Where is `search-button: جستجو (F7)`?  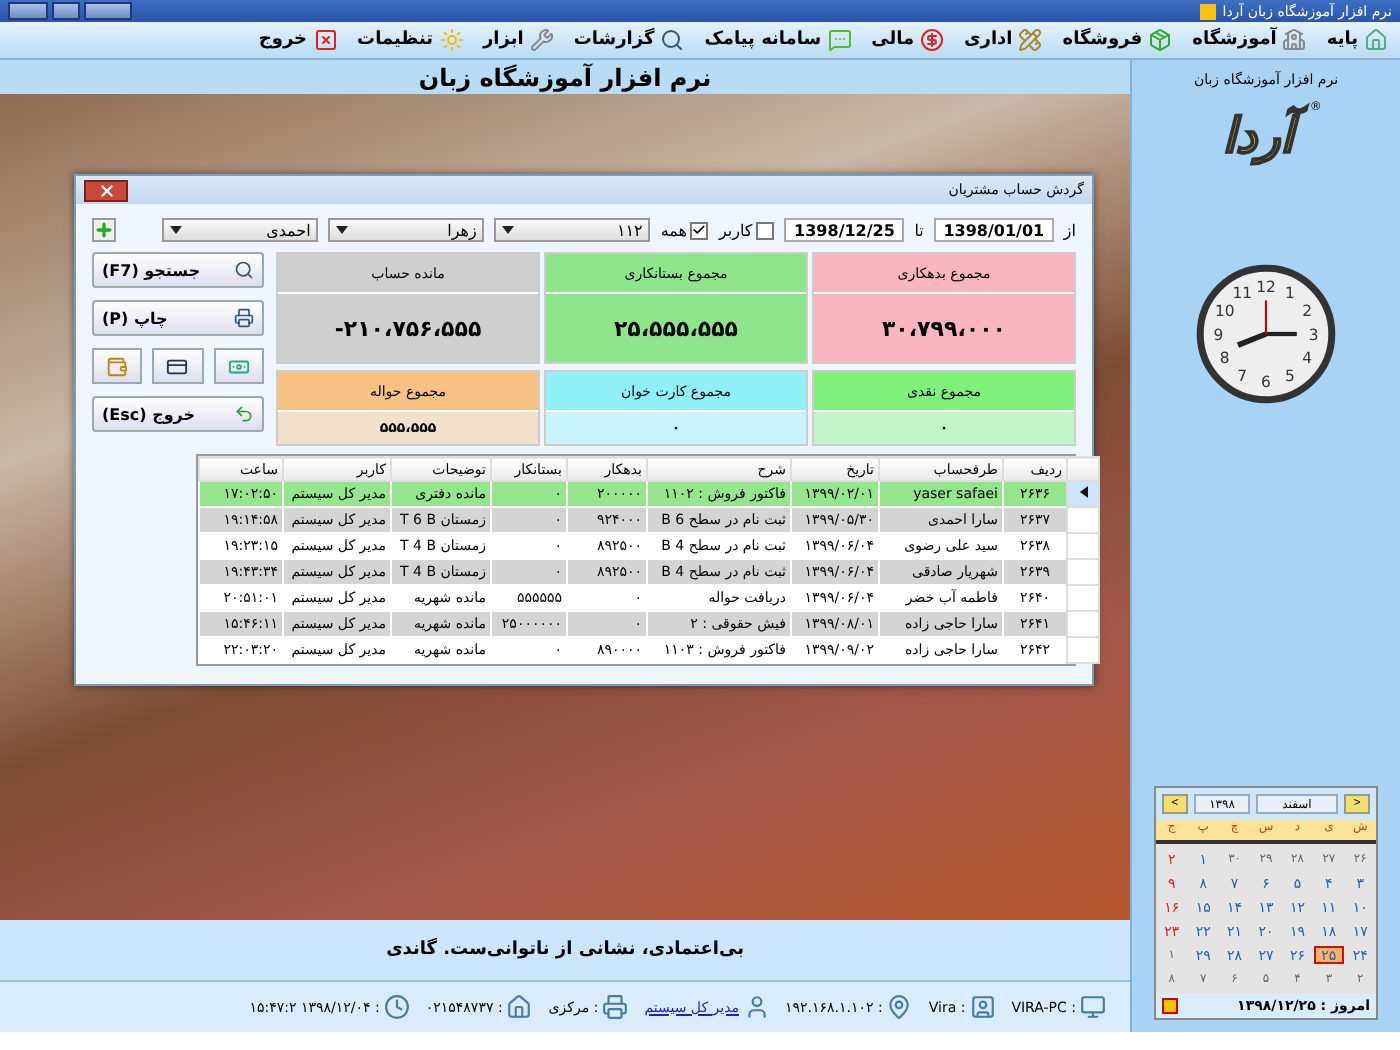 search-button: جستجو (F7) is located at coordinates (178, 270).